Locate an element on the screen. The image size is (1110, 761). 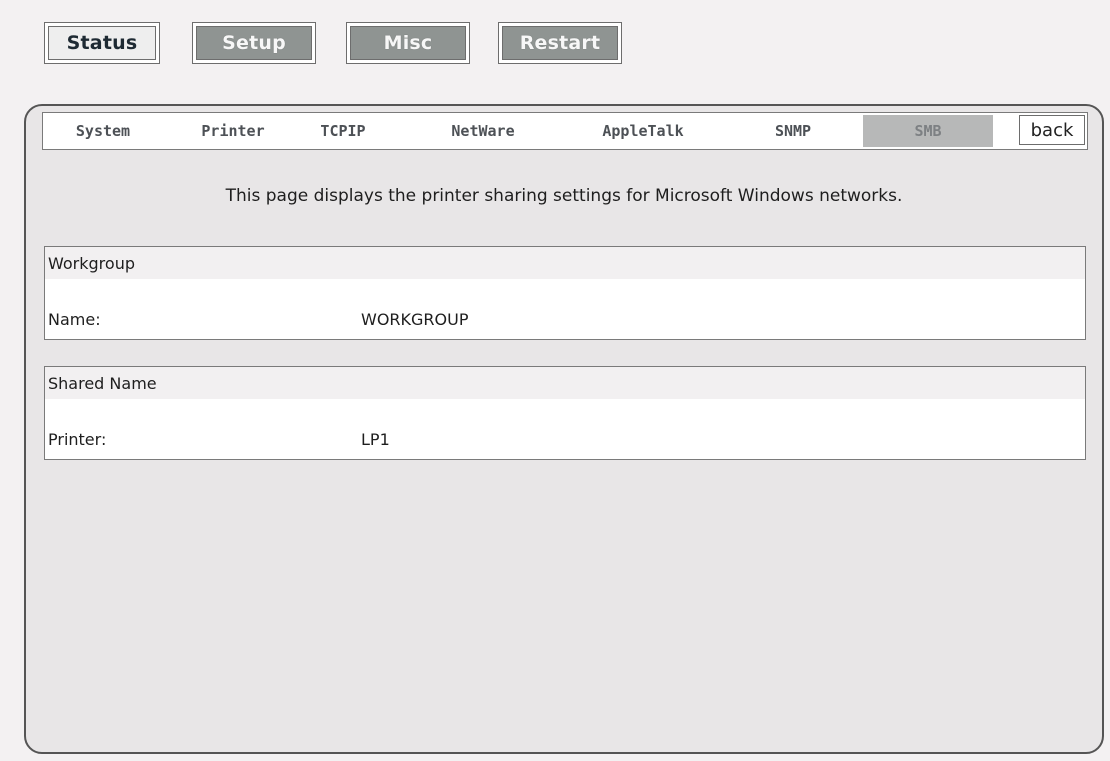
restart-button: Restart is located at coordinates (560, 43).